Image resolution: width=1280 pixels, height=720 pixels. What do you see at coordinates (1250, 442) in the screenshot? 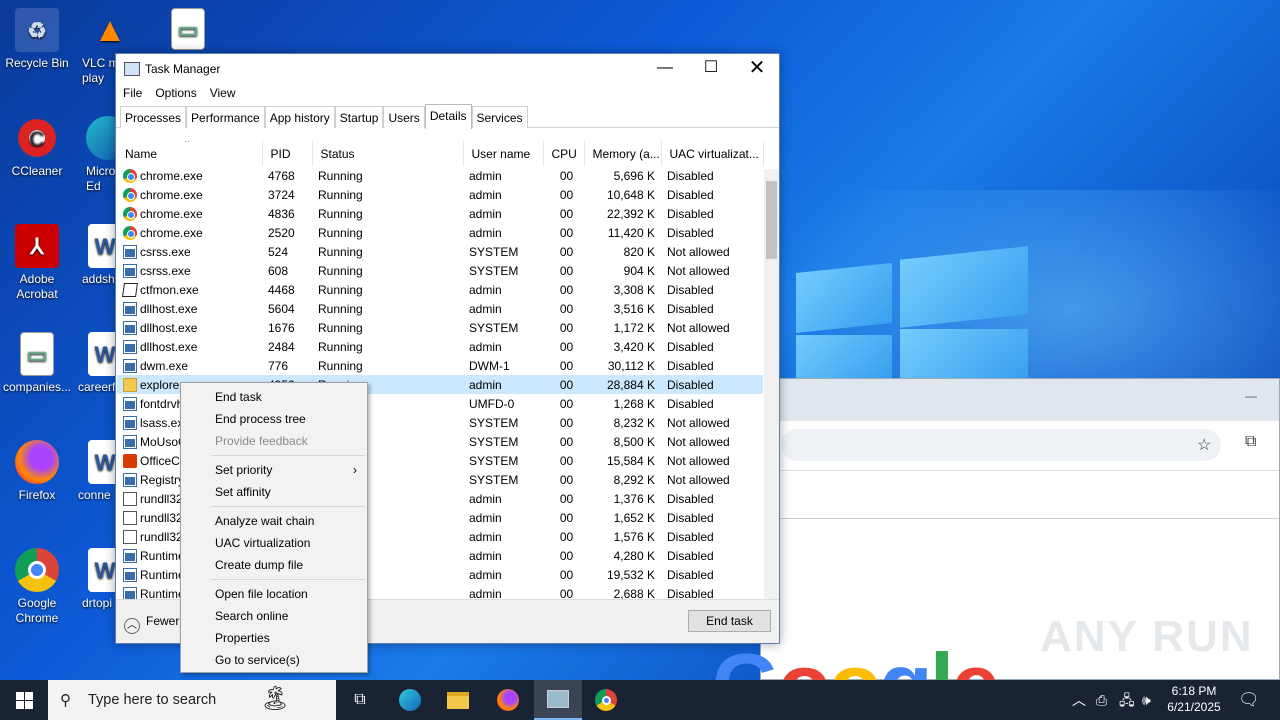
I see `extensions-icon: ⧉` at bounding box center [1250, 442].